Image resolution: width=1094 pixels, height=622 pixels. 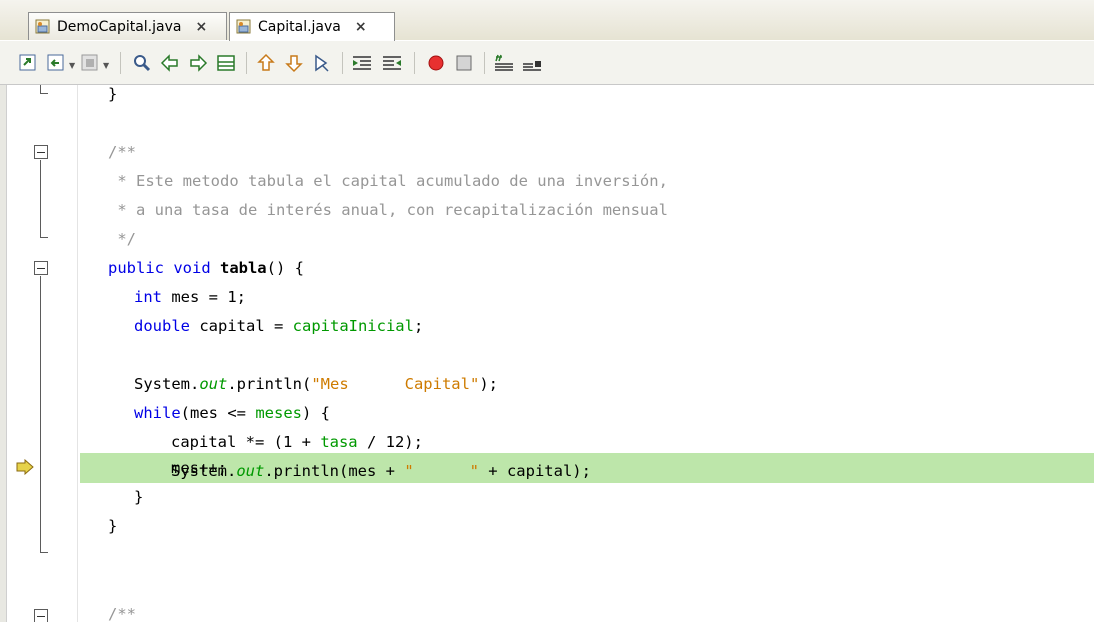 What do you see at coordinates (28, 63) in the screenshot?
I see `last-edit-icon` at bounding box center [28, 63].